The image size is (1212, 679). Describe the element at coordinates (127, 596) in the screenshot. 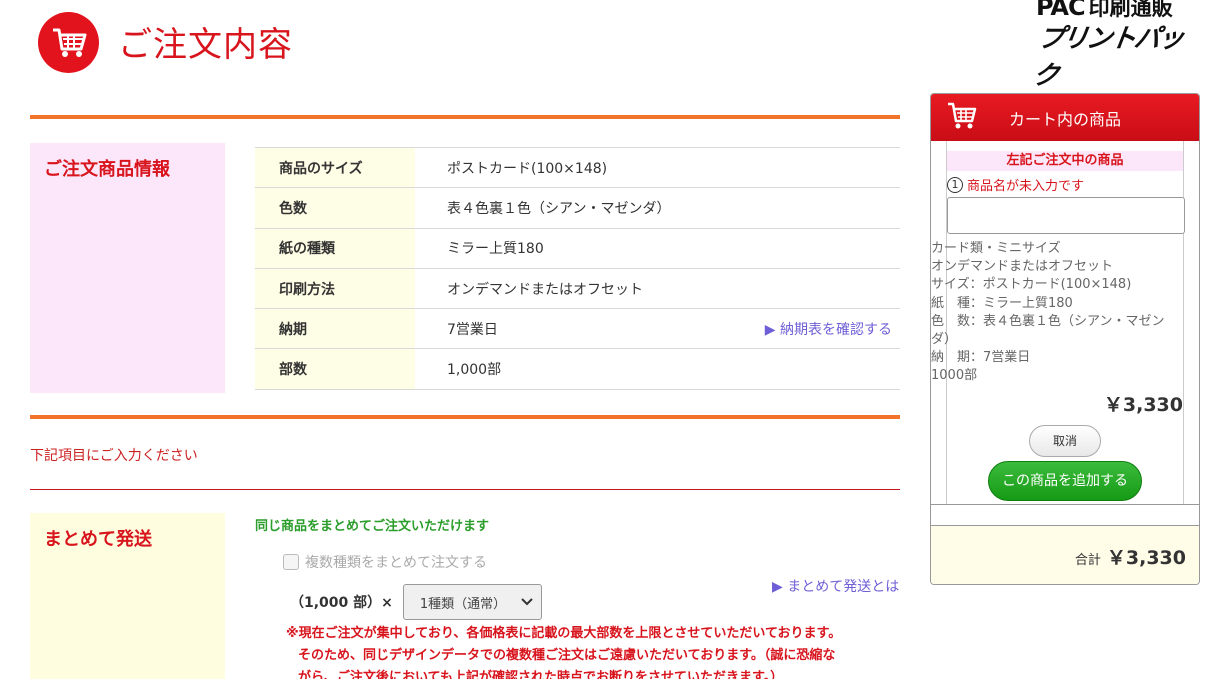

I see `bundle-section-label: まとめて発送` at that location.